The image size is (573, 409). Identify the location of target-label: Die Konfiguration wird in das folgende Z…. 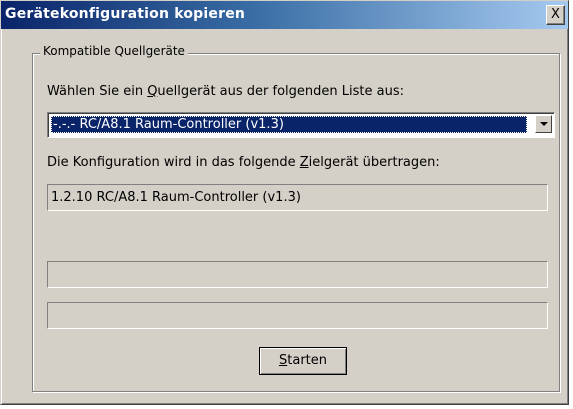
(243, 162).